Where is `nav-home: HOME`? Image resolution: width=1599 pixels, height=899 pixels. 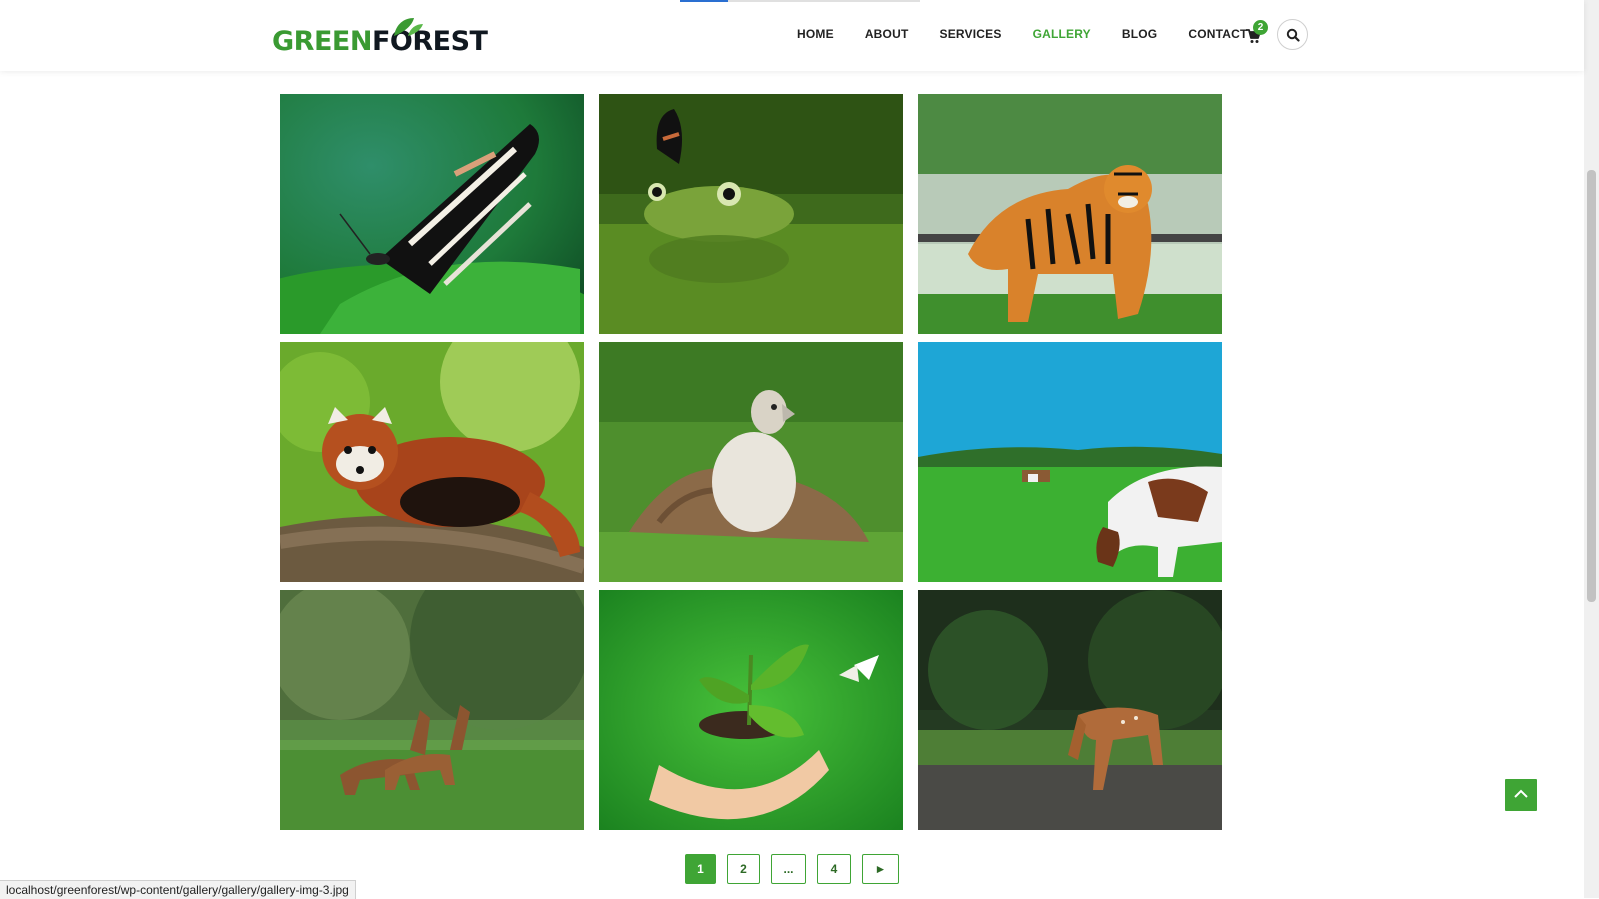
nav-home: HOME is located at coordinates (815, 34).